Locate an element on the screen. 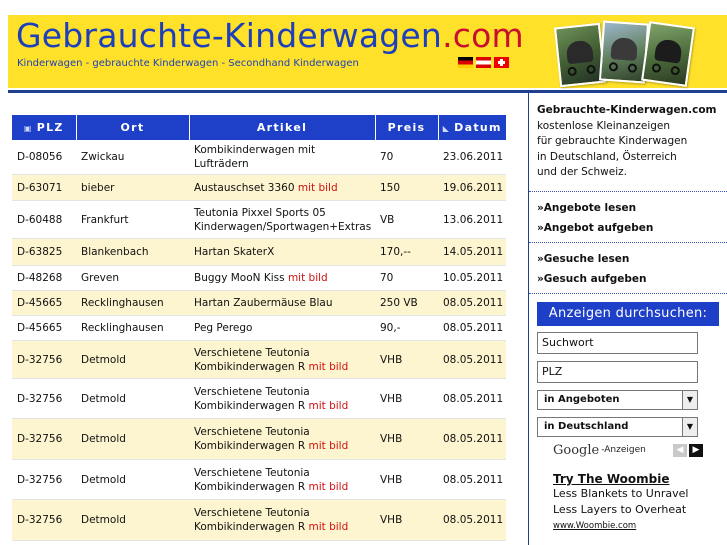 The width and height of the screenshot is (727, 545). site-title: Gebrauchte-Kinderwagen.com is located at coordinates (270, 35).